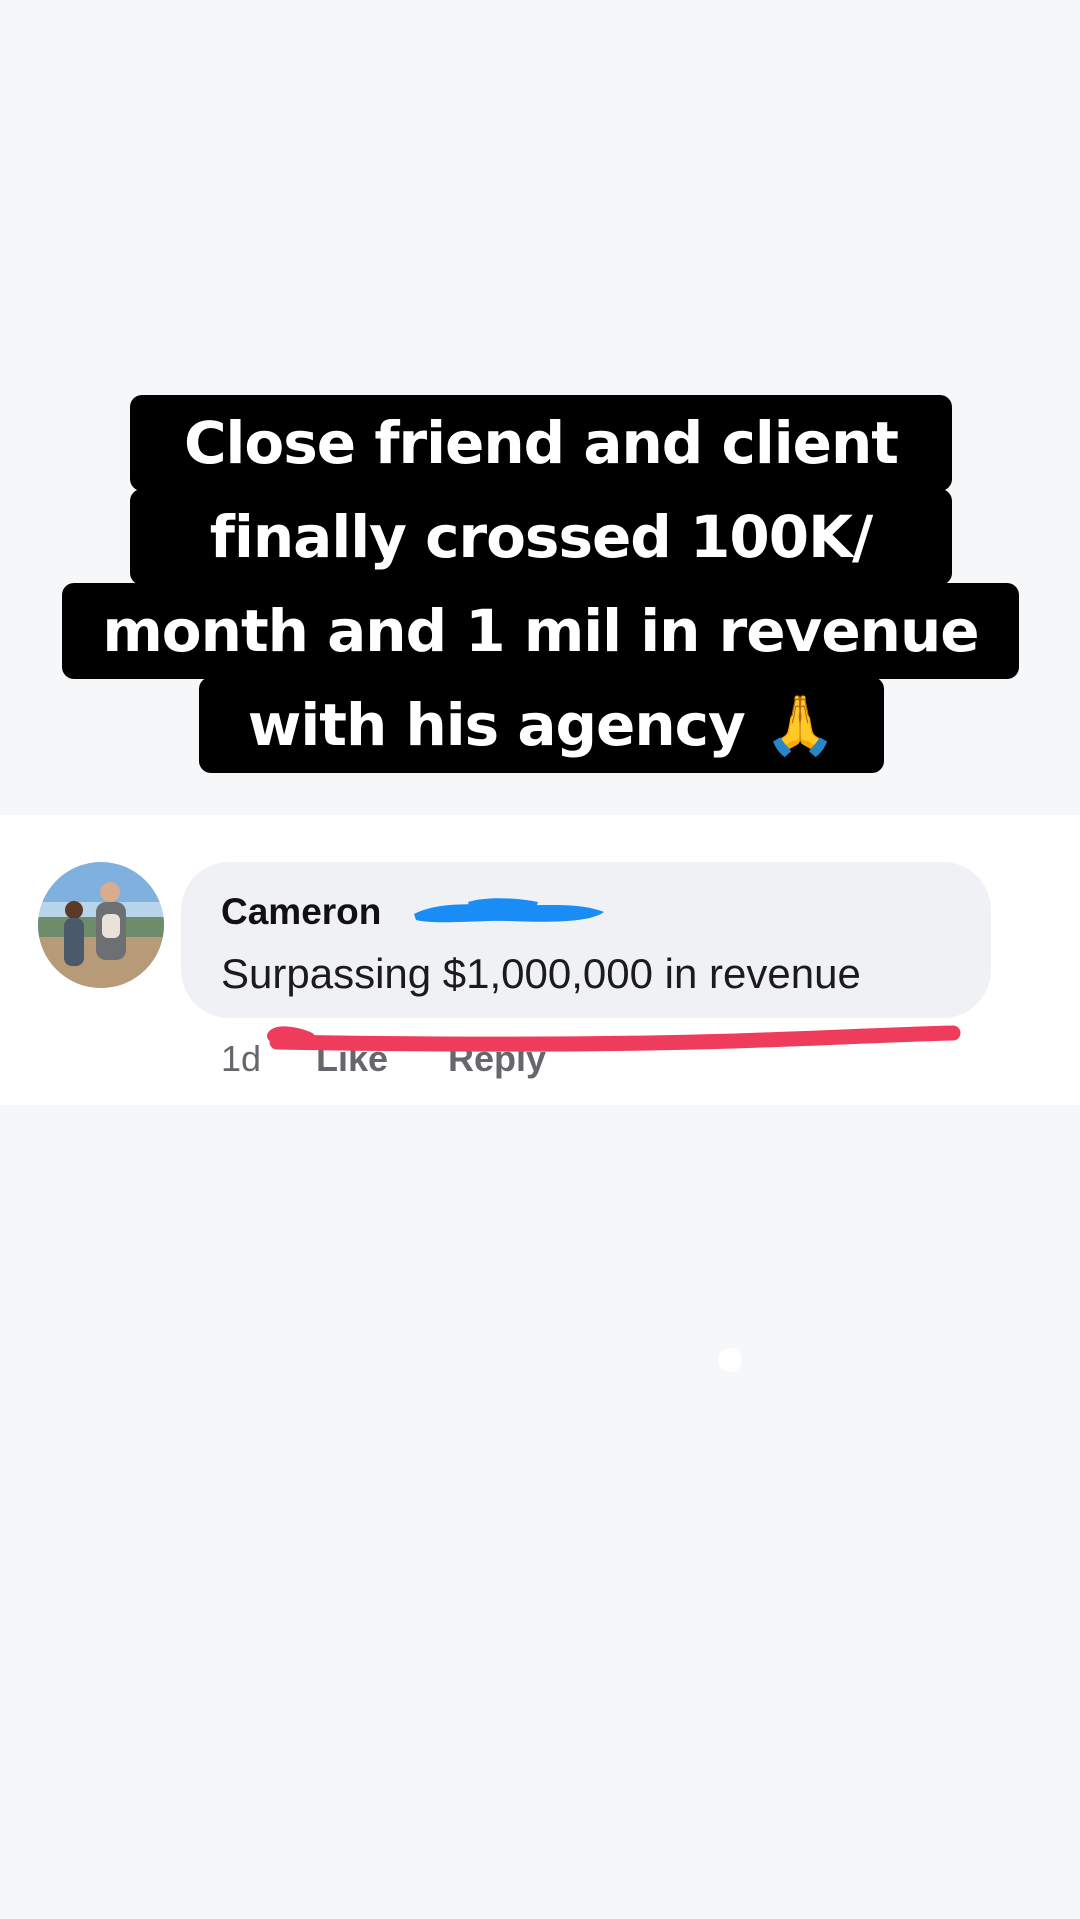 This screenshot has width=1080, height=1919. Describe the element at coordinates (730, 1360) in the screenshot. I see `white-dot` at that location.